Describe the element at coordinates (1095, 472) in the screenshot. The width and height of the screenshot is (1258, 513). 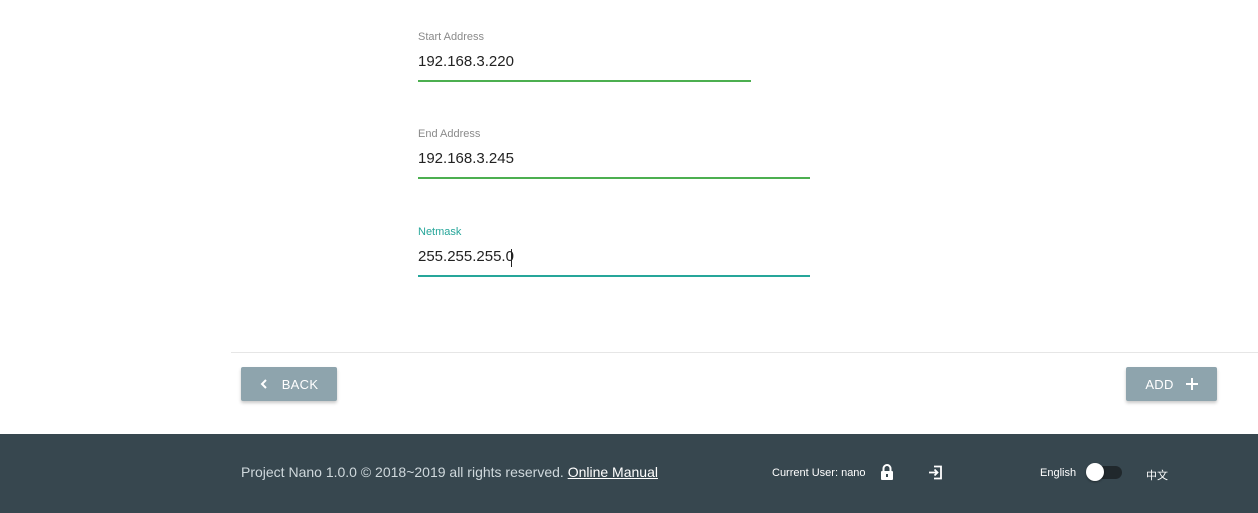
I see `language-toggle-knob` at that location.